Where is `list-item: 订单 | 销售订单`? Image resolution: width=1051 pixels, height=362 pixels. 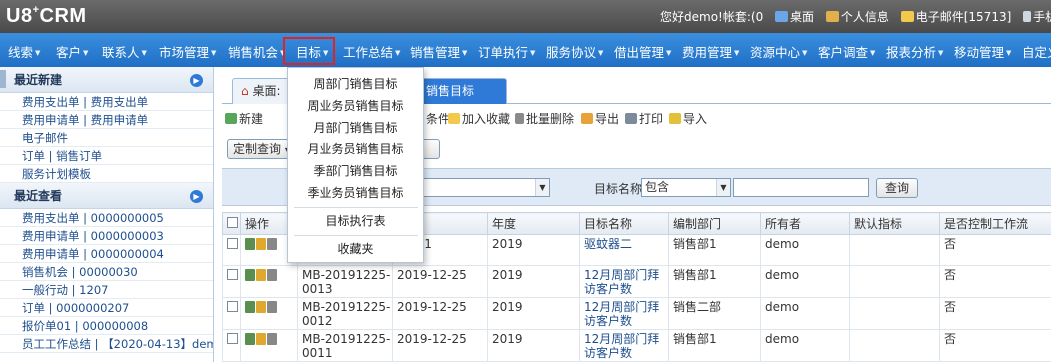 list-item: 订单 | 销售订单 is located at coordinates (106, 156).